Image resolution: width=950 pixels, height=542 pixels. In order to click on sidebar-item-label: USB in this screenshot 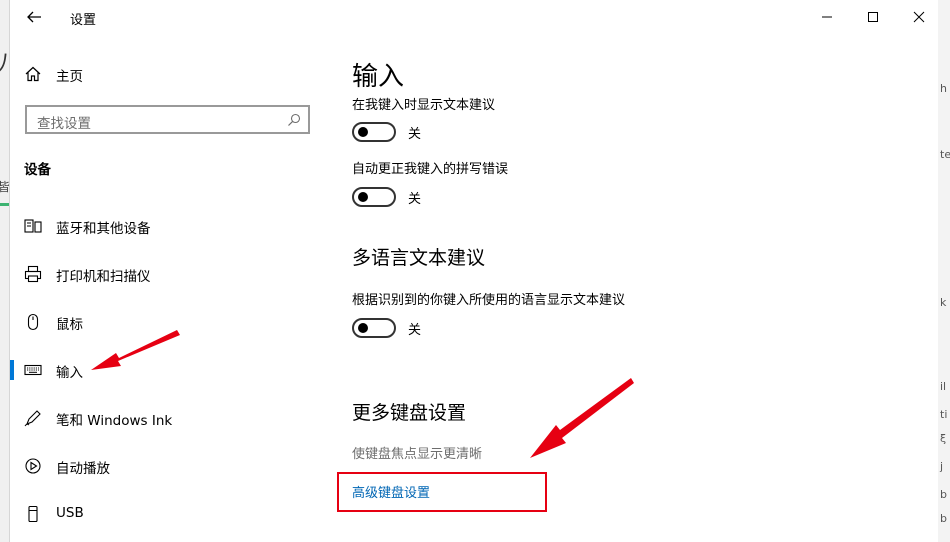, I will do `click(70, 513)`.